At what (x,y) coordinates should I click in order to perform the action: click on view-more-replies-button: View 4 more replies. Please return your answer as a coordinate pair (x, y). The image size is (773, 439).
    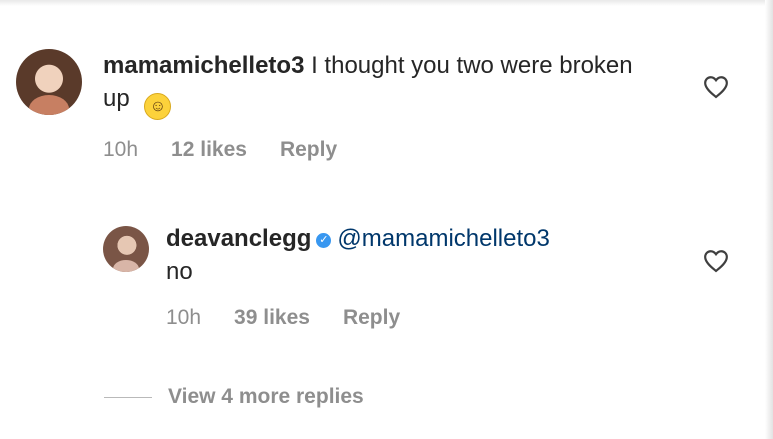
    Looking at the image, I should click on (234, 397).